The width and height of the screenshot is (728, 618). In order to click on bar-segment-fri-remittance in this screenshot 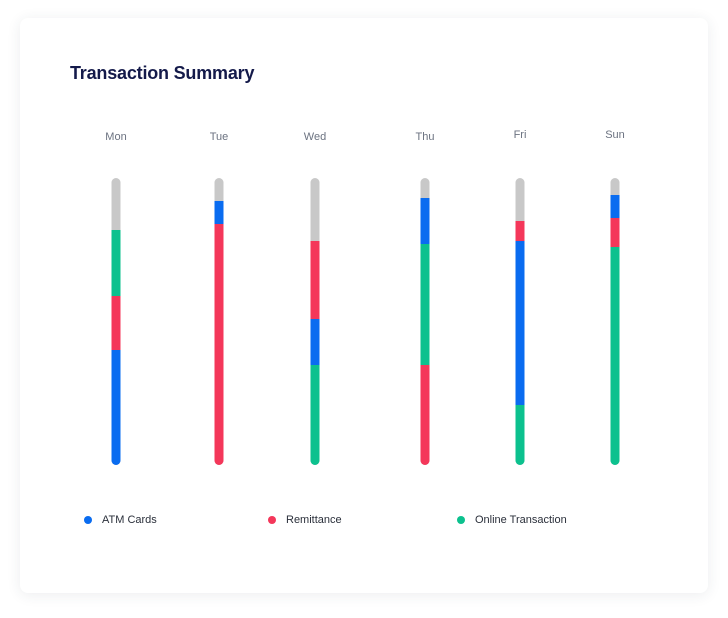, I will do `click(520, 231)`.